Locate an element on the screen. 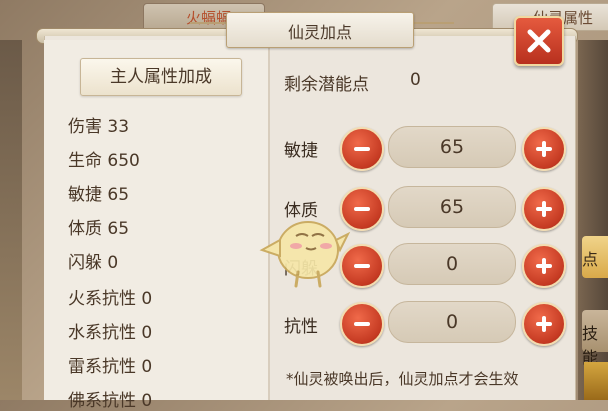  close-x-icon is located at coordinates (539, 41).